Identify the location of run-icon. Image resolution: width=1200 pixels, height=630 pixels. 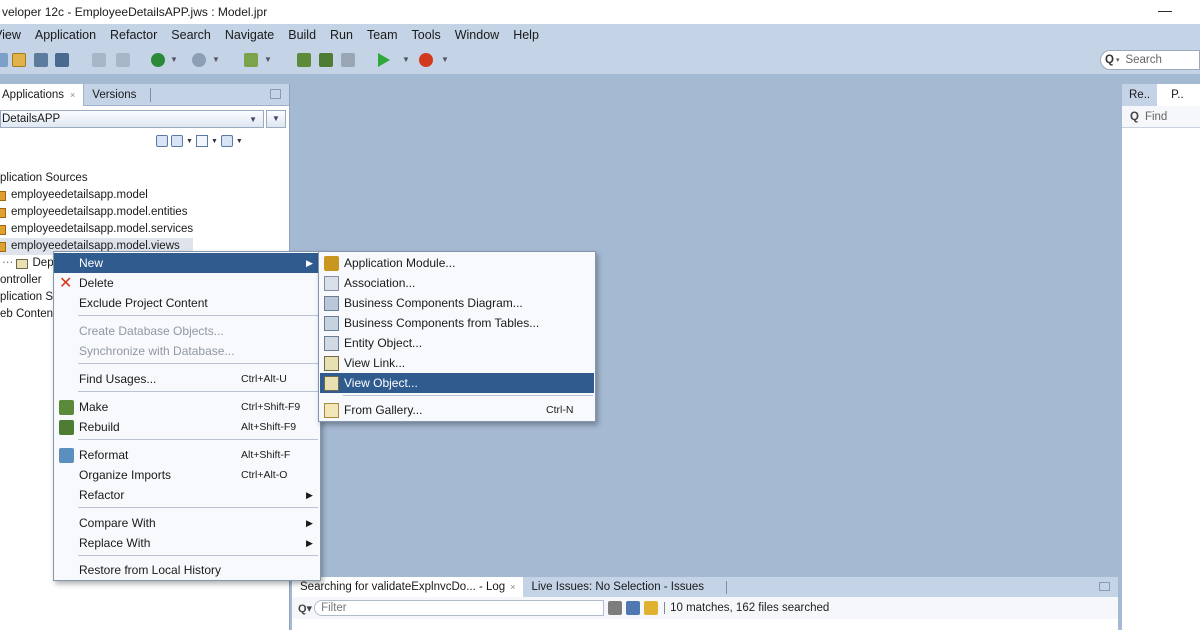
(384, 60).